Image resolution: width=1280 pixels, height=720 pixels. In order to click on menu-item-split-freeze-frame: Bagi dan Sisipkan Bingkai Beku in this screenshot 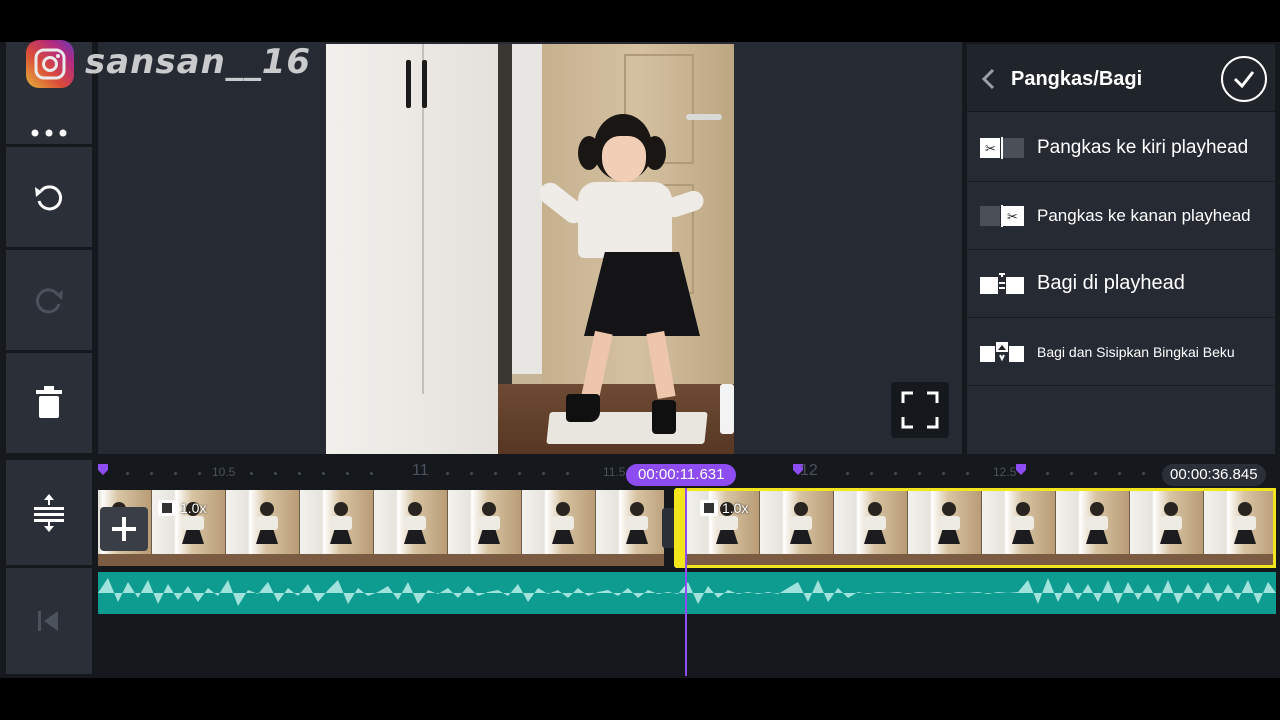, I will do `click(1121, 352)`.